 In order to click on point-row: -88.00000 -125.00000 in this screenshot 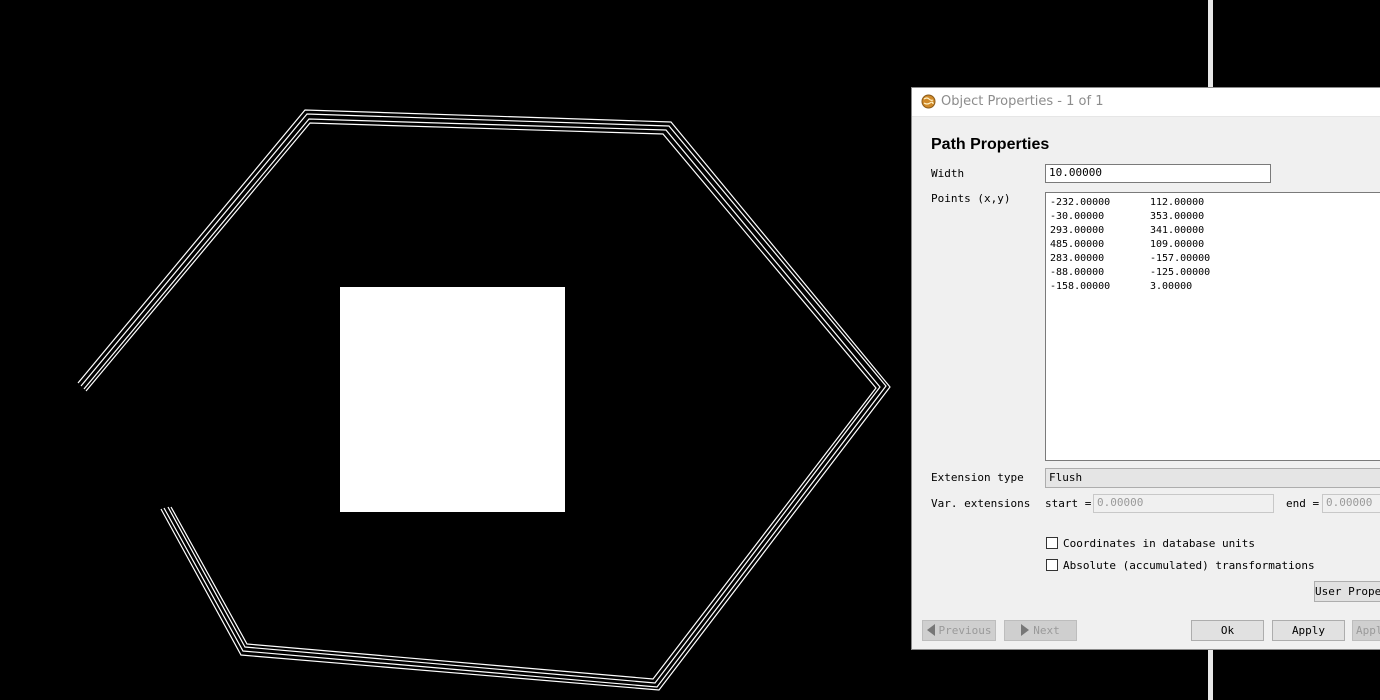, I will do `click(1130, 272)`.